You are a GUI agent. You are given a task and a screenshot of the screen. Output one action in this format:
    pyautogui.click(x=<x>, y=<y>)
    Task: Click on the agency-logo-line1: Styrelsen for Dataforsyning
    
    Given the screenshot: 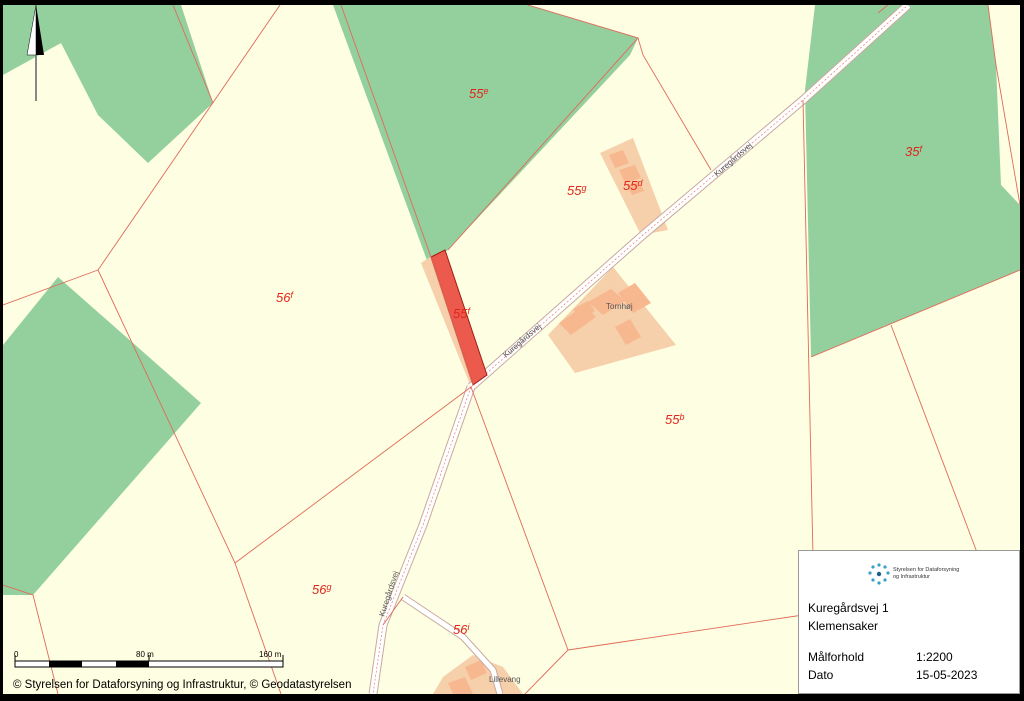 What is the action you would take?
    pyautogui.click(x=926, y=570)
    